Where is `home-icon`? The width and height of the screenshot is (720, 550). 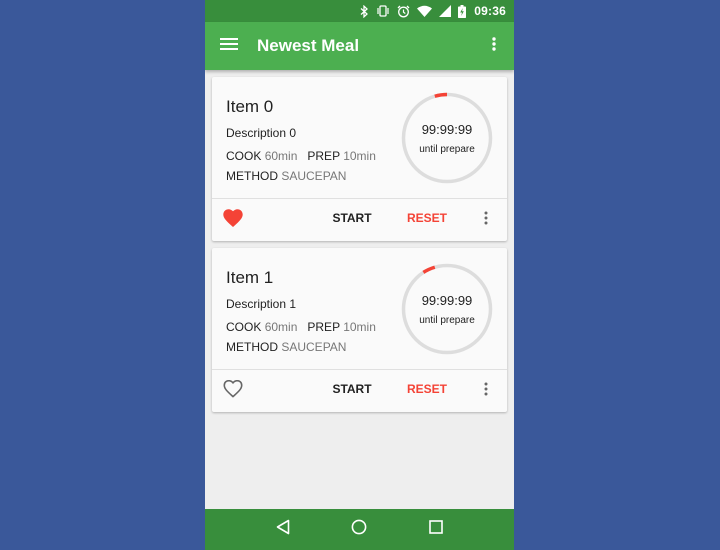
home-icon is located at coordinates (359, 529).